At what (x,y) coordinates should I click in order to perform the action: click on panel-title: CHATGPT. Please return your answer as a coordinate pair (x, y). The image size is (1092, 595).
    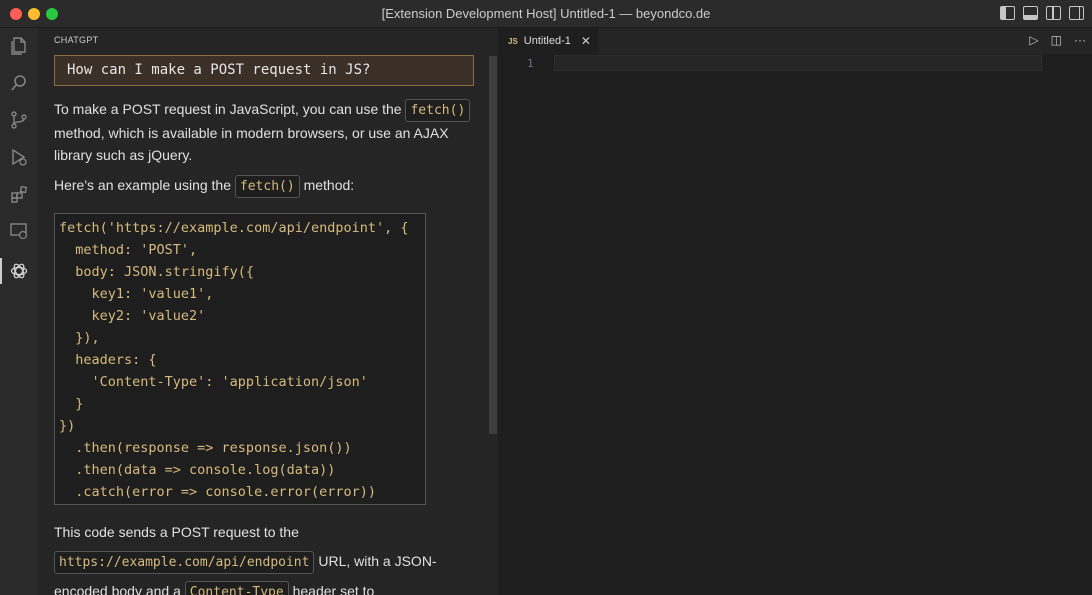
    Looking at the image, I should click on (76, 40).